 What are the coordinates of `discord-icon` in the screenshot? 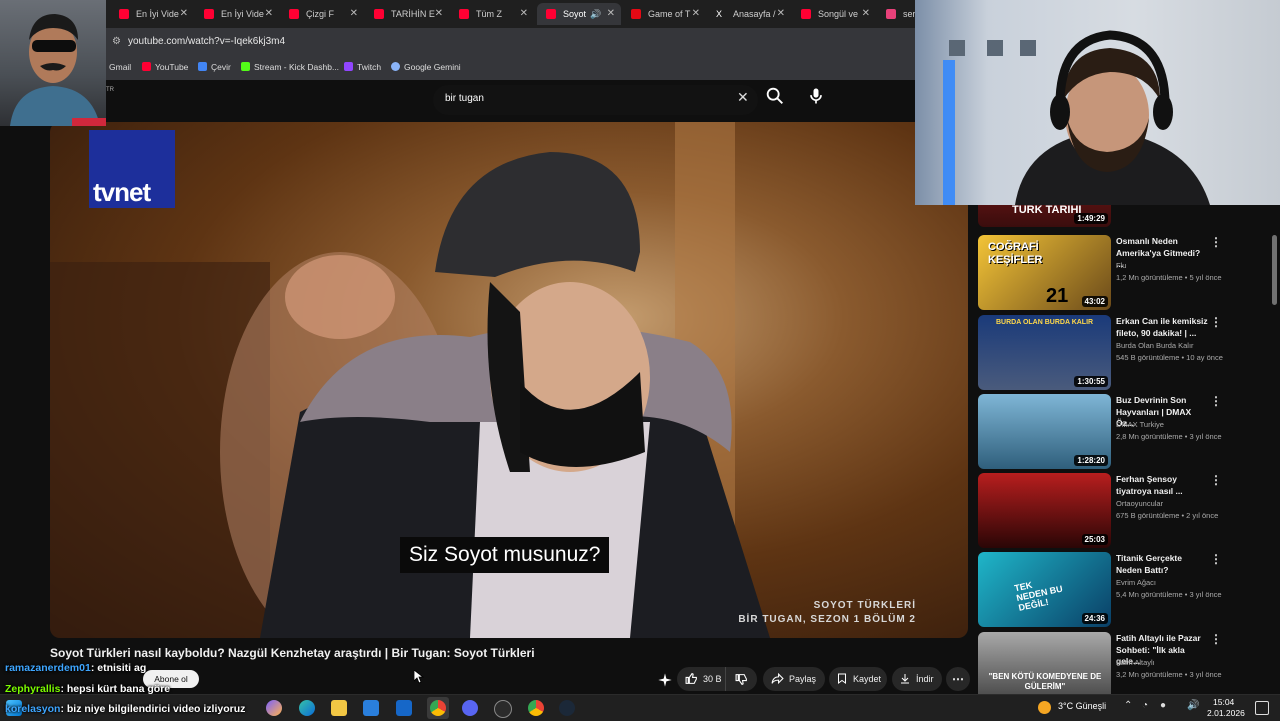 It's located at (470, 708).